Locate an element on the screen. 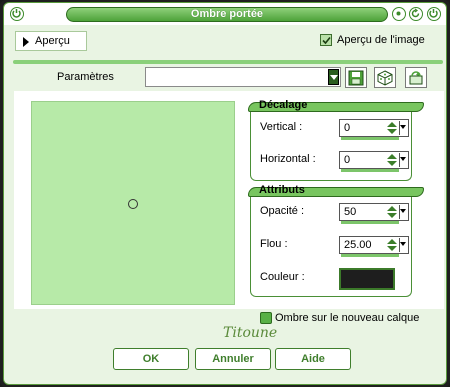  vertical-input: 0 is located at coordinates (374, 129).